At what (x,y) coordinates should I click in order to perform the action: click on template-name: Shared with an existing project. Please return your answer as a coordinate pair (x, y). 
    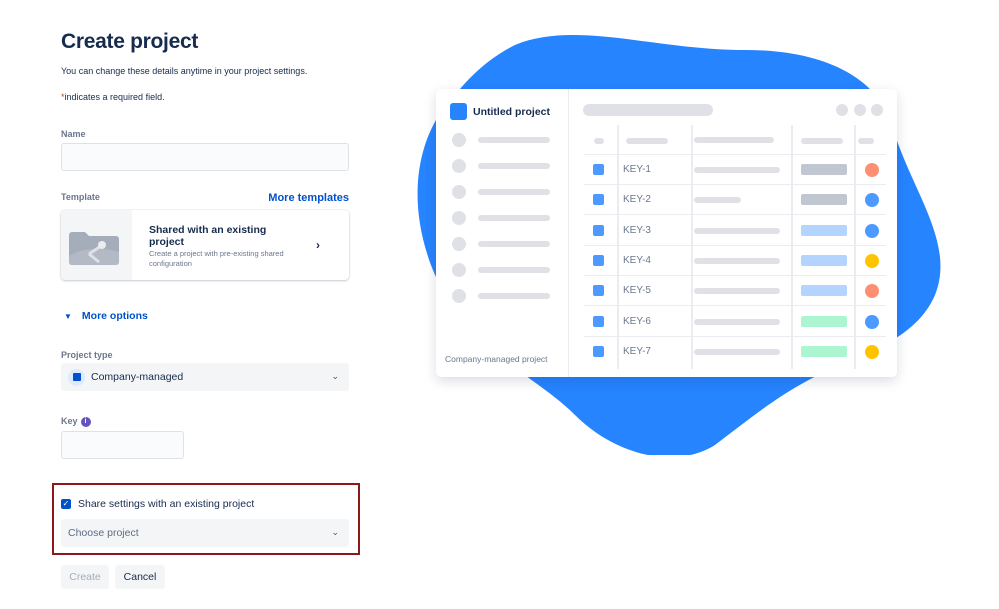
    Looking at the image, I should click on (208, 236).